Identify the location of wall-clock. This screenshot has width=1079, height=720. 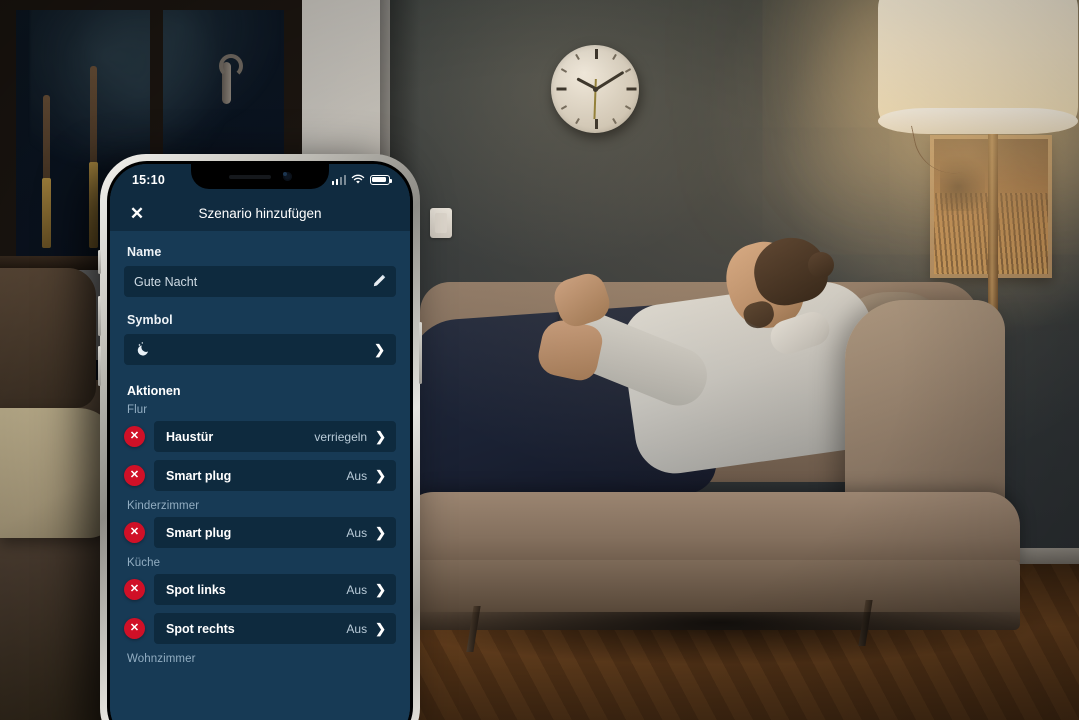
(595, 89).